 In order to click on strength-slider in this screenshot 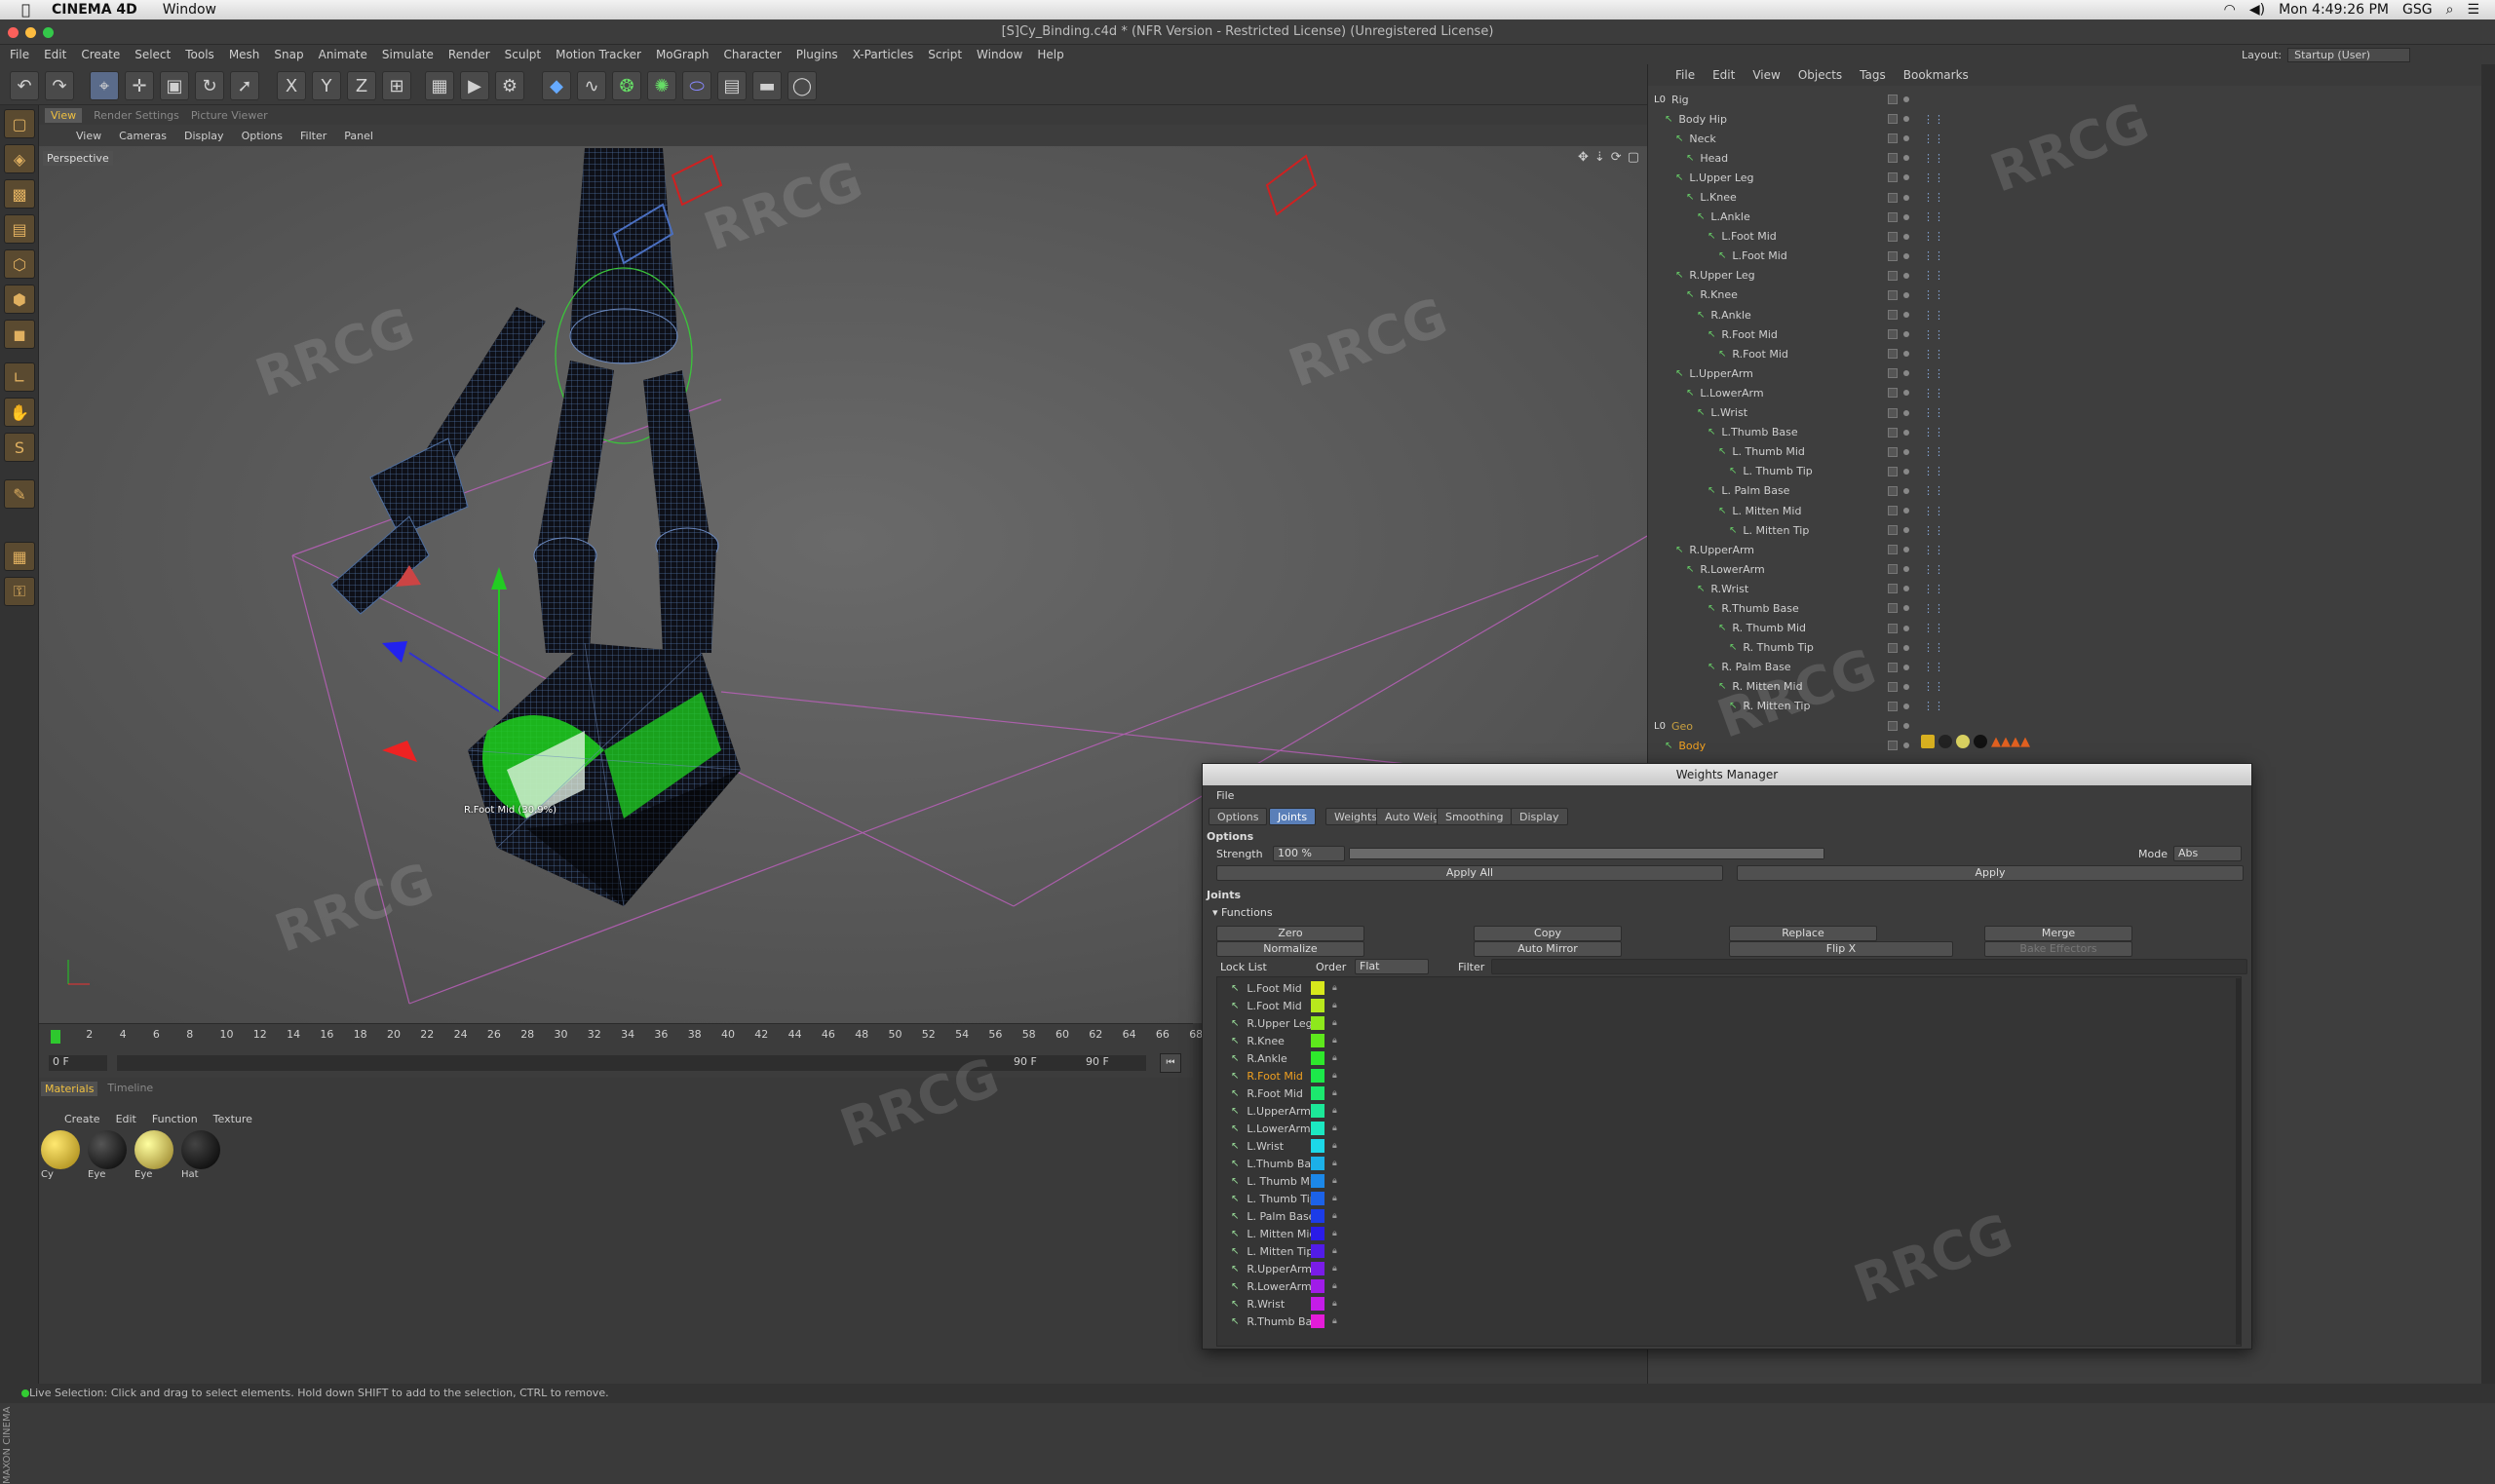, I will do `click(1586, 854)`.